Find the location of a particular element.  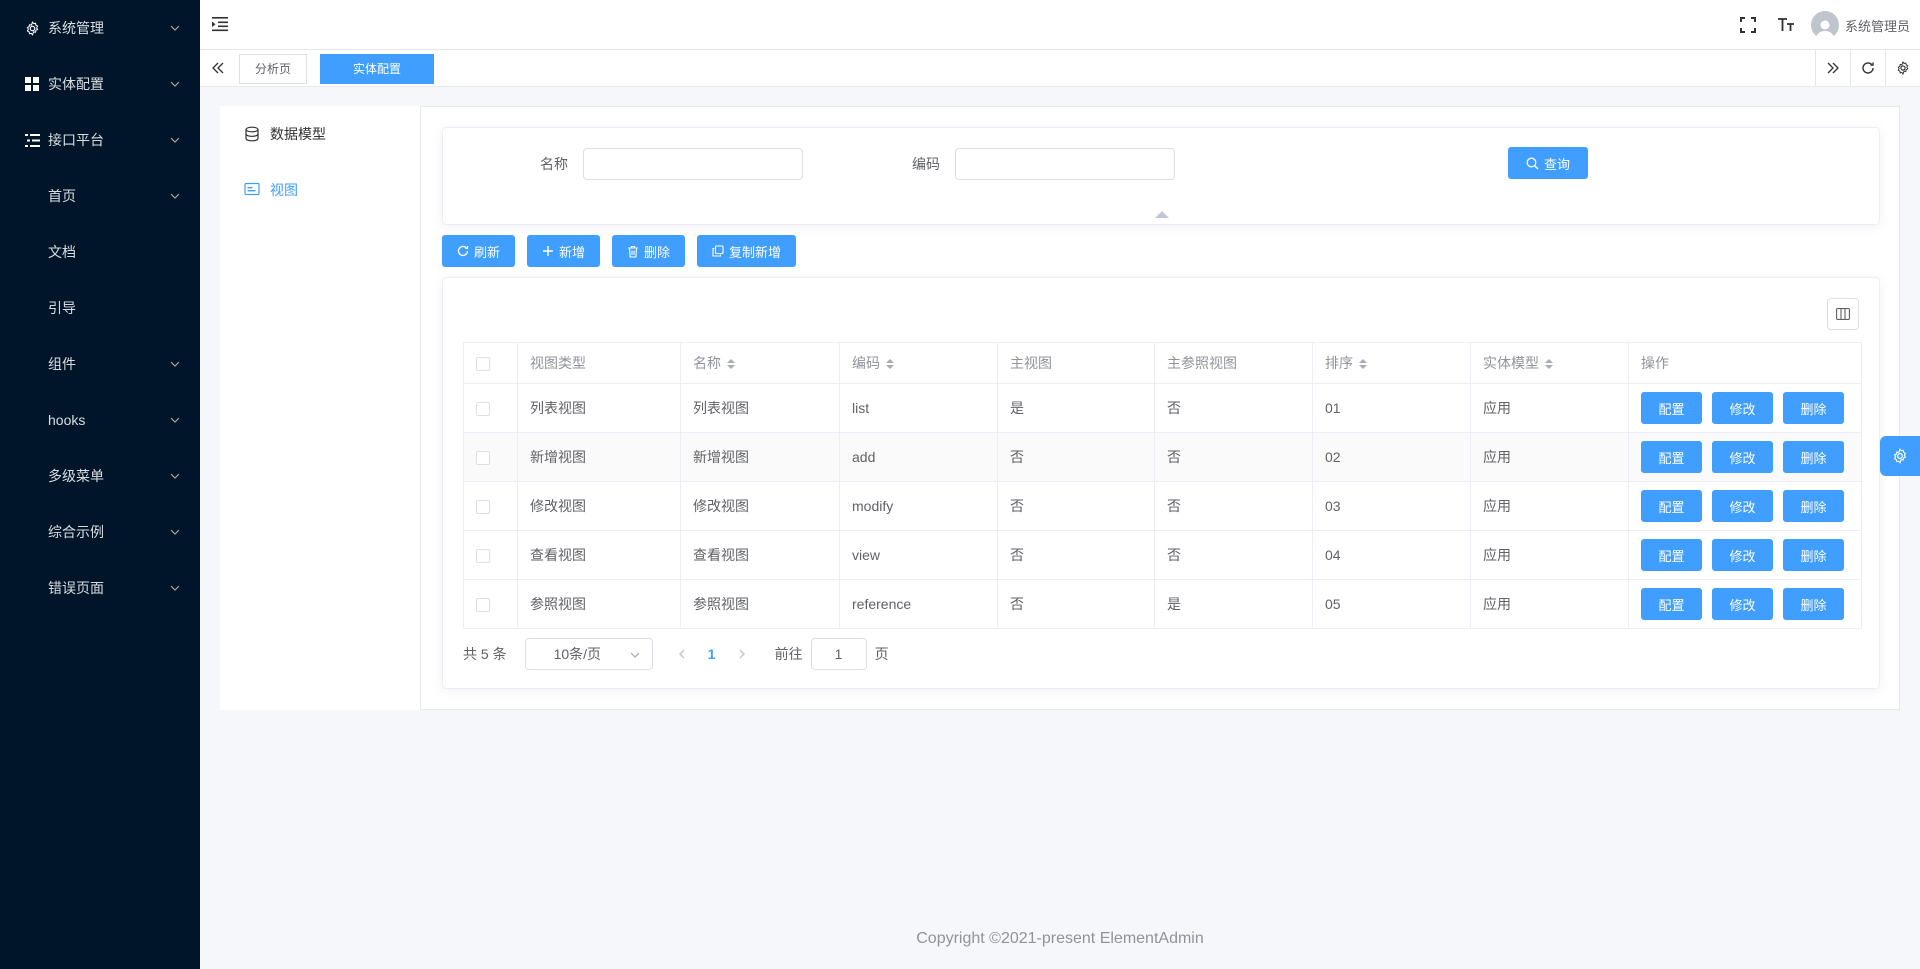

list-icon is located at coordinates (32, 140).